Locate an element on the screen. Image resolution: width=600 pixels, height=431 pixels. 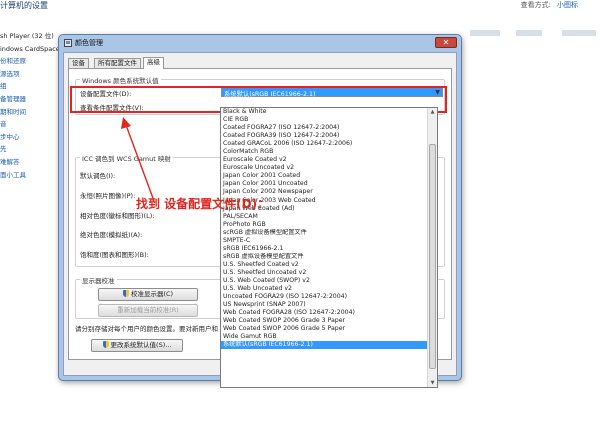
dropdown-option: Coated FOGRA27 (ISO 12647-2:2004) is located at coordinates (324, 128).